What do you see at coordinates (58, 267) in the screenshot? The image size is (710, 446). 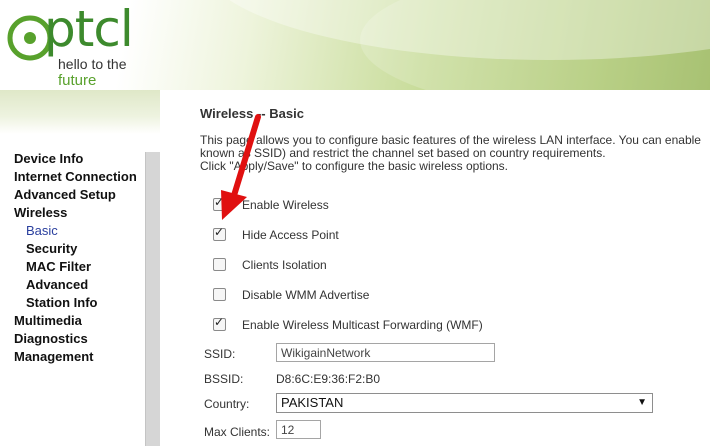 I see `nav-item-mac-filter: MAC Filter` at bounding box center [58, 267].